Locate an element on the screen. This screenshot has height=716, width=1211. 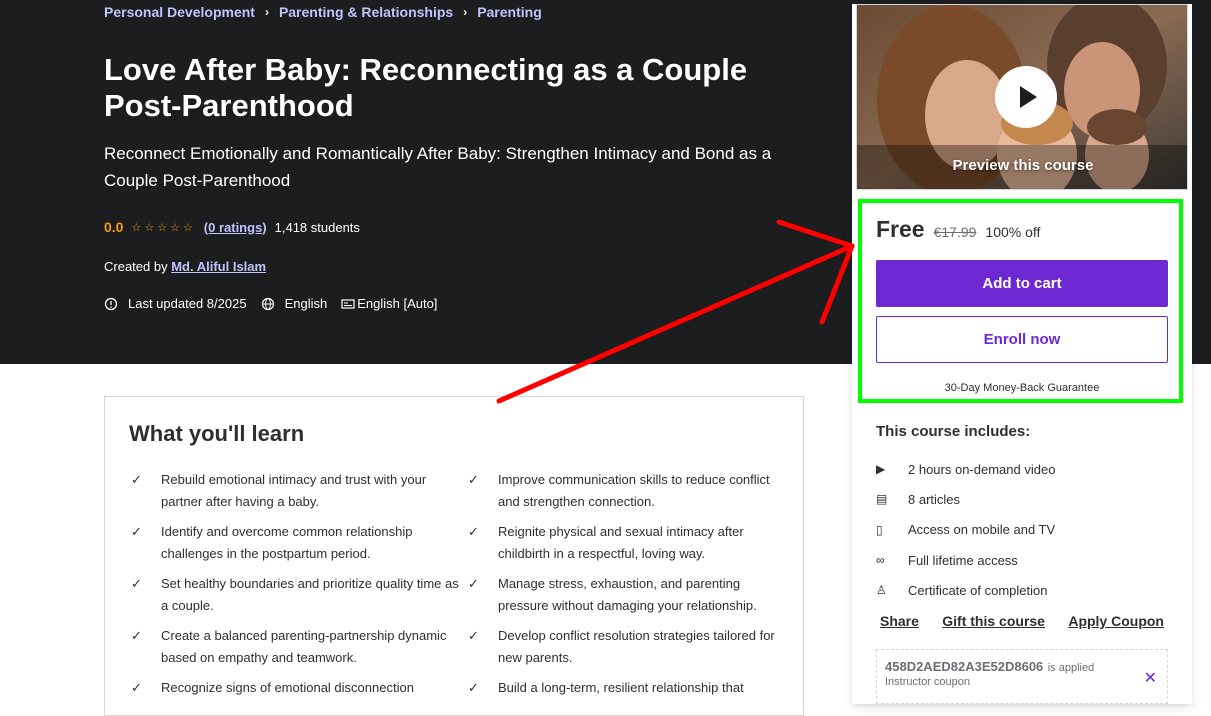
preview-label: Preview this course is located at coordinates (1023, 165).